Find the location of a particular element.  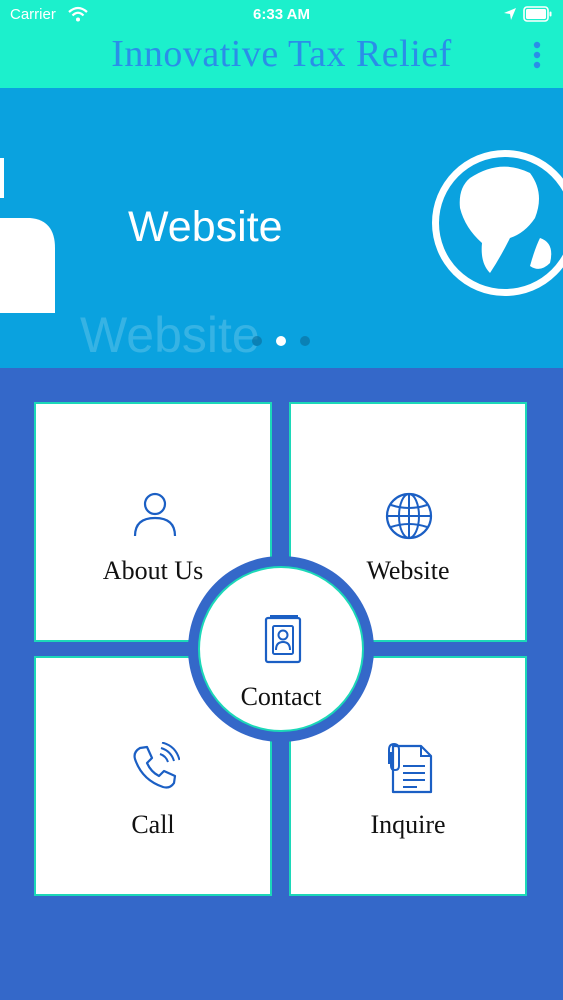

person-icon is located at coordinates (155, 514).